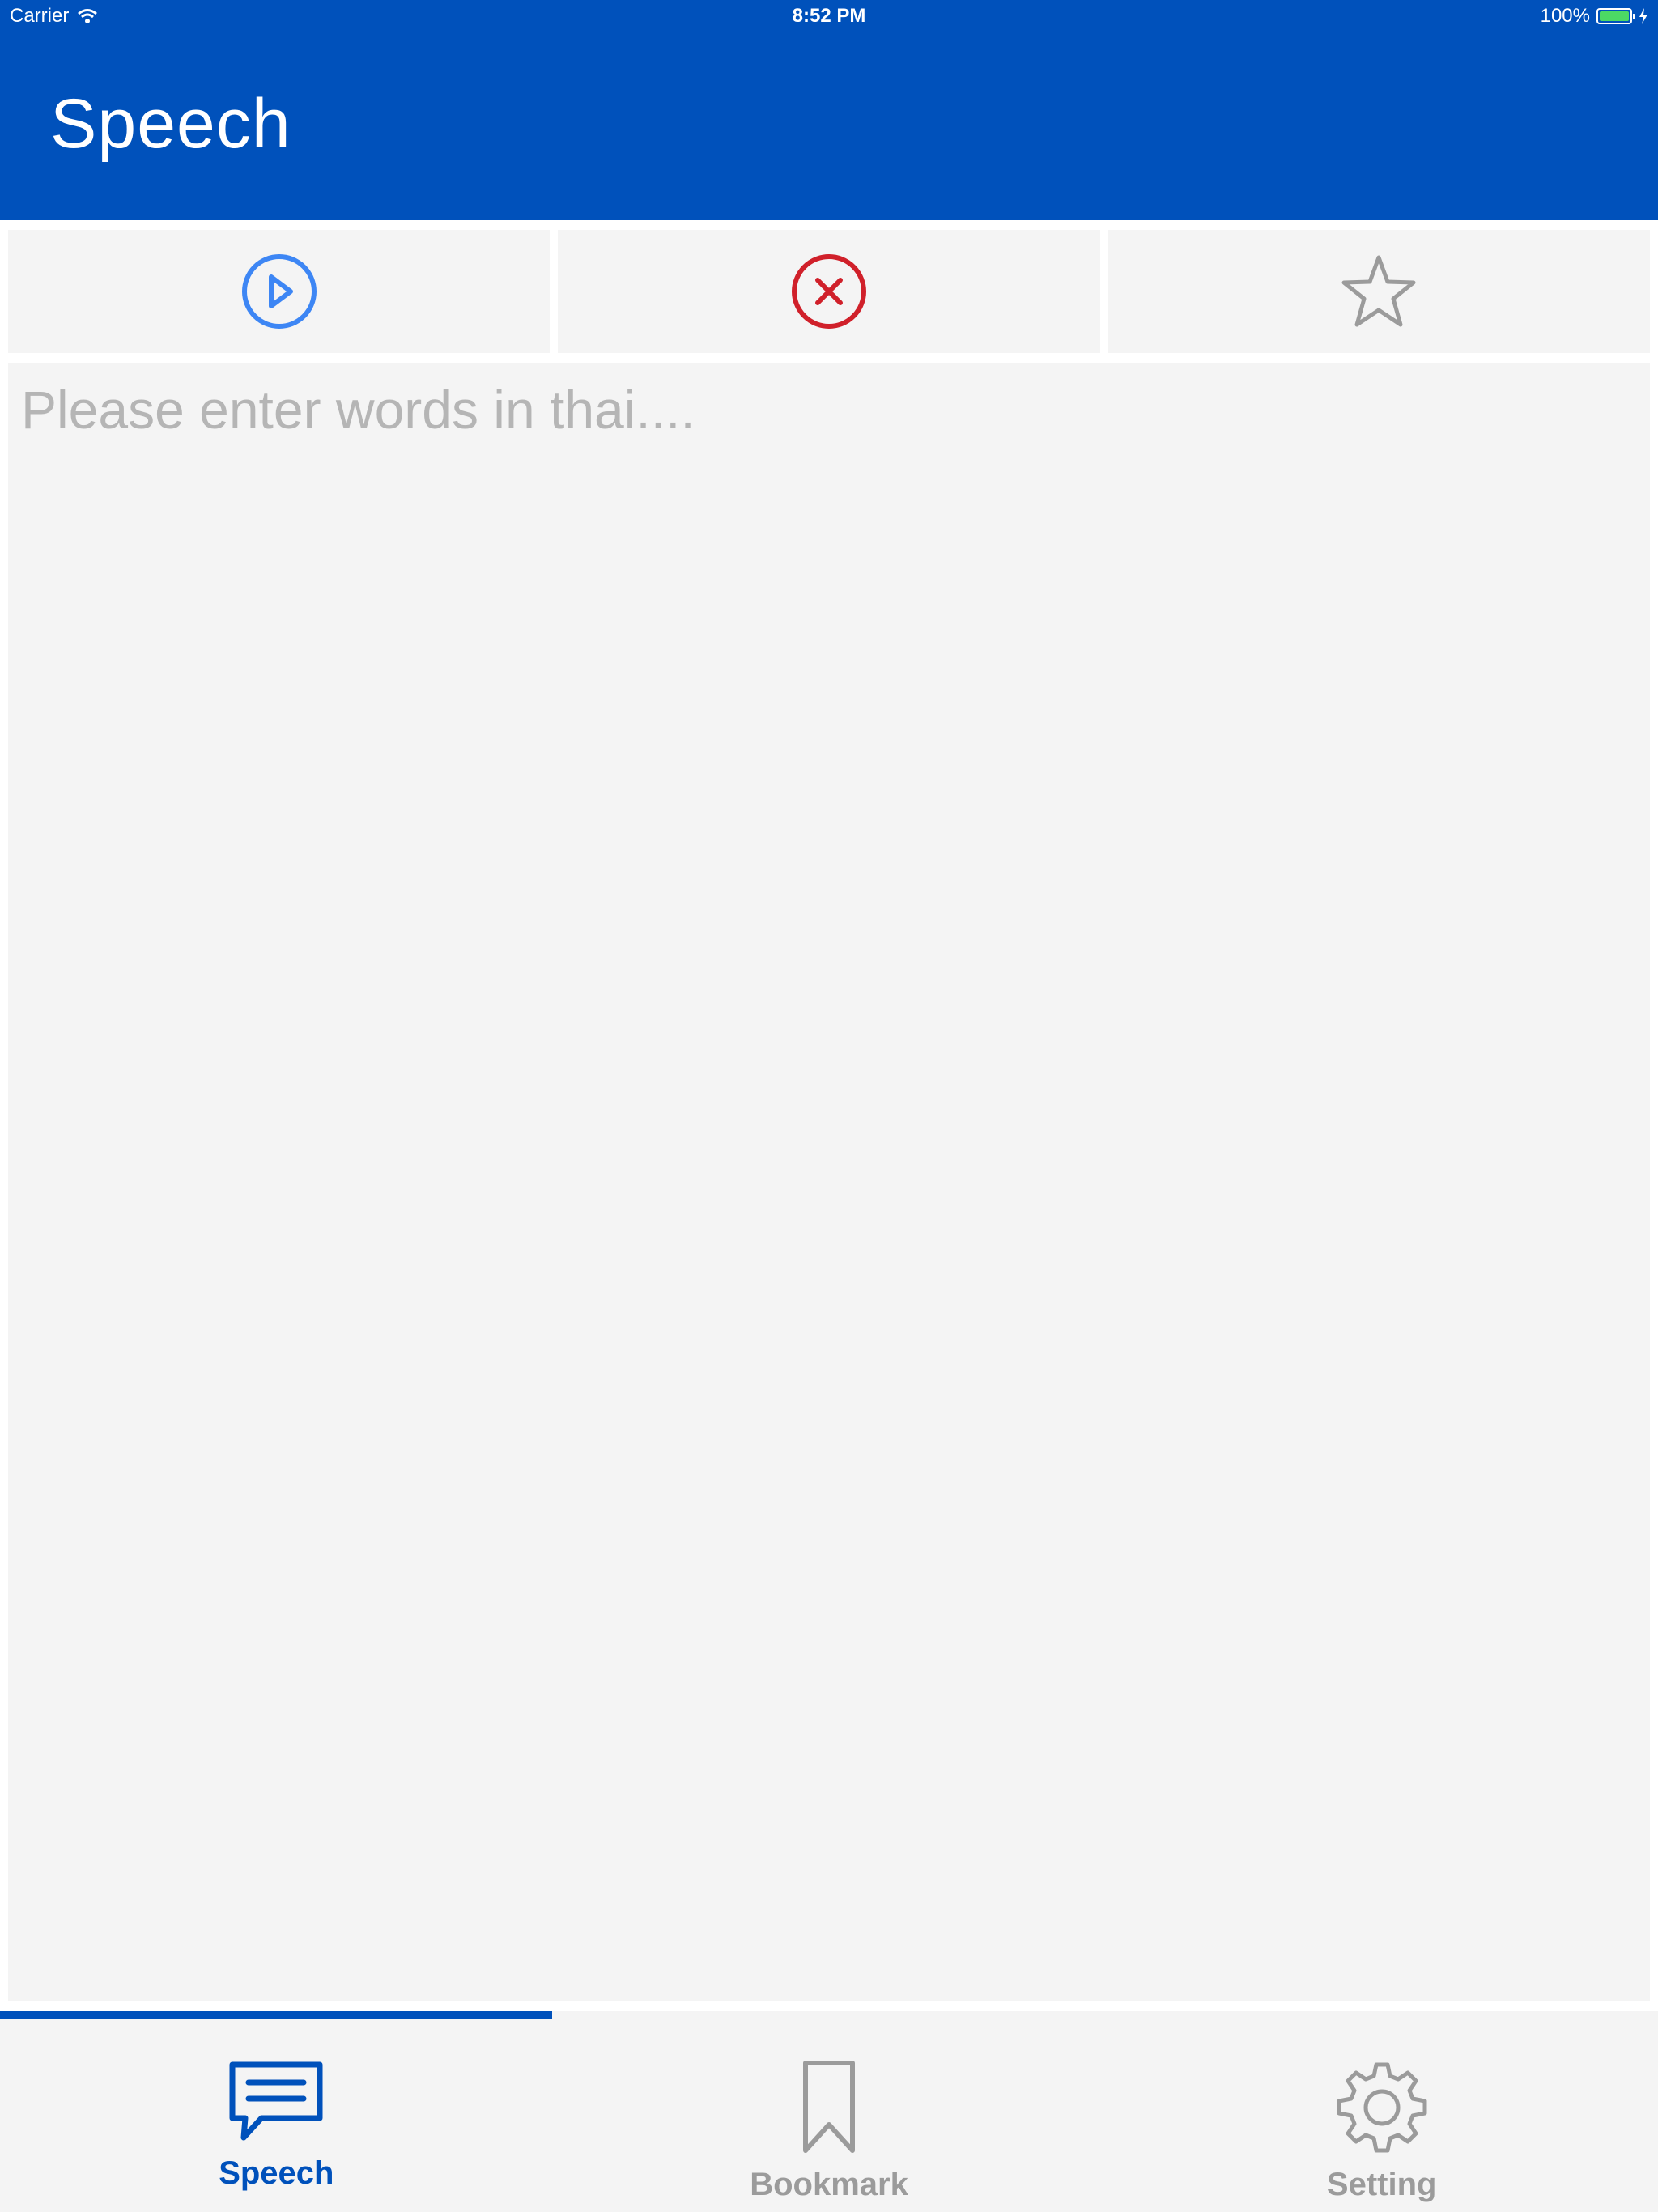  Describe the element at coordinates (276, 2015) in the screenshot. I see `active-tab-indicator` at that location.